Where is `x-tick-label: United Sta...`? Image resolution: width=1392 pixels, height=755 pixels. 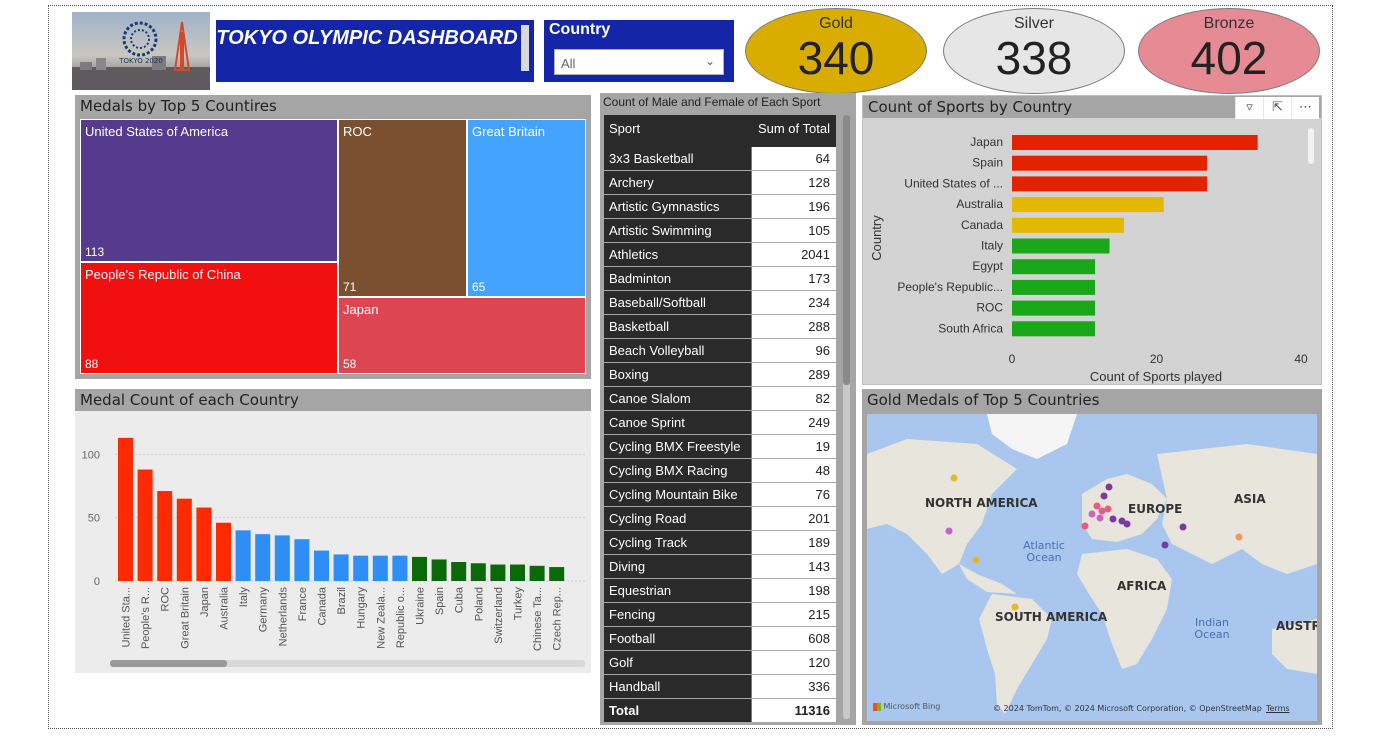
x-tick-label: United Sta... is located at coordinates (127, 617).